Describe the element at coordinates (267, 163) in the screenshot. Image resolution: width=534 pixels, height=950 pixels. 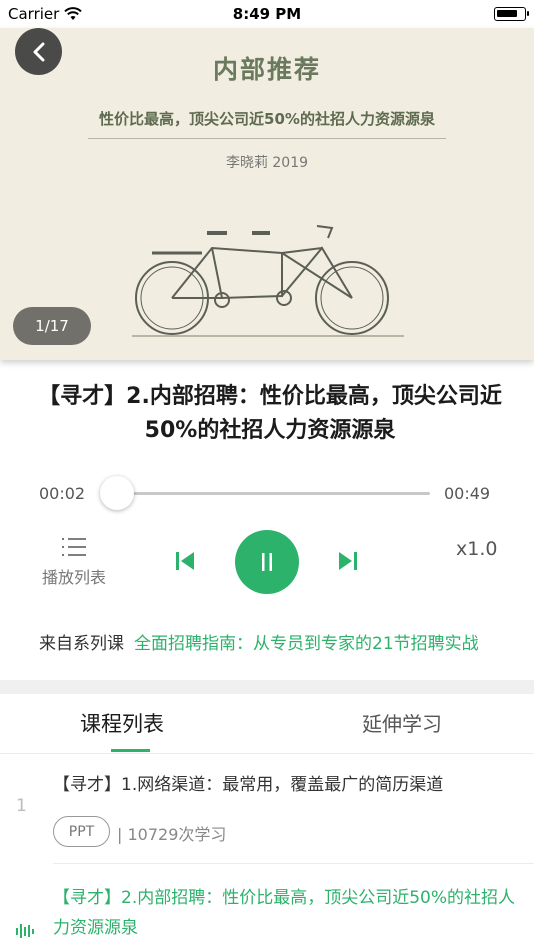
I see `cover-author: 李晓莉 2019` at that location.